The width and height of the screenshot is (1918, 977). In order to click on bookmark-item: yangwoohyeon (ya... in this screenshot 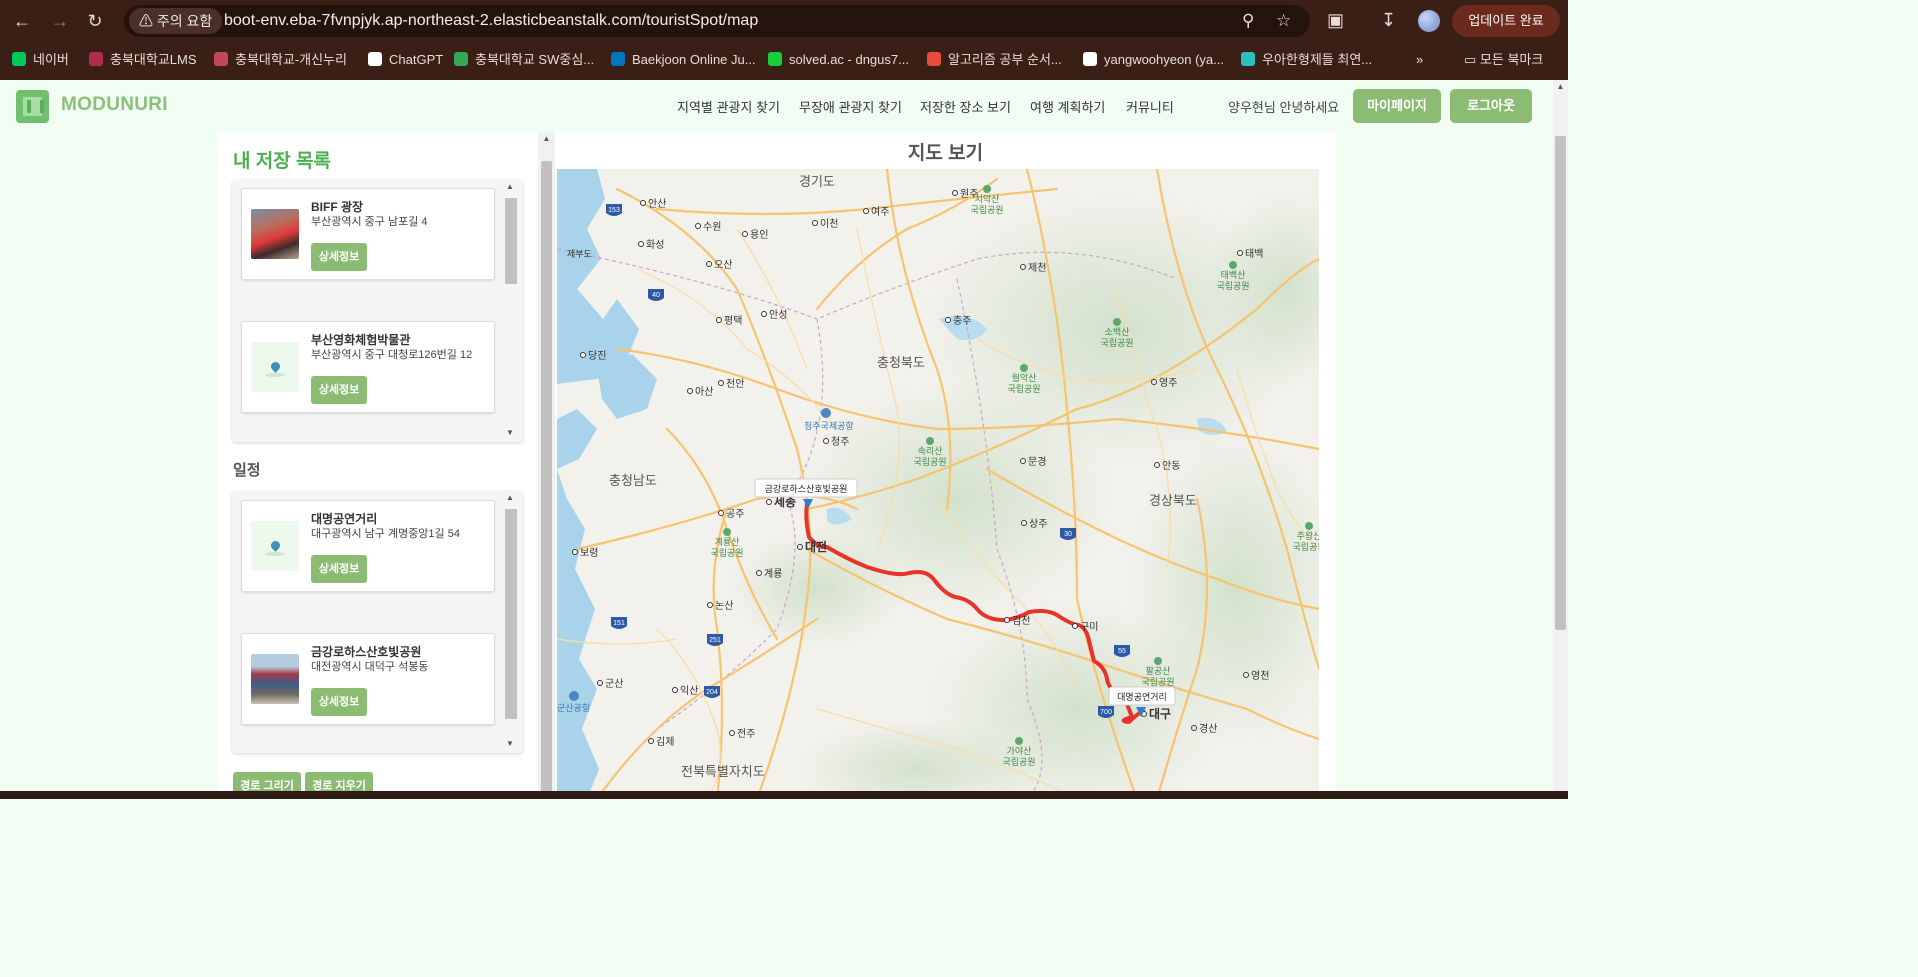, I will do `click(1153, 60)`.